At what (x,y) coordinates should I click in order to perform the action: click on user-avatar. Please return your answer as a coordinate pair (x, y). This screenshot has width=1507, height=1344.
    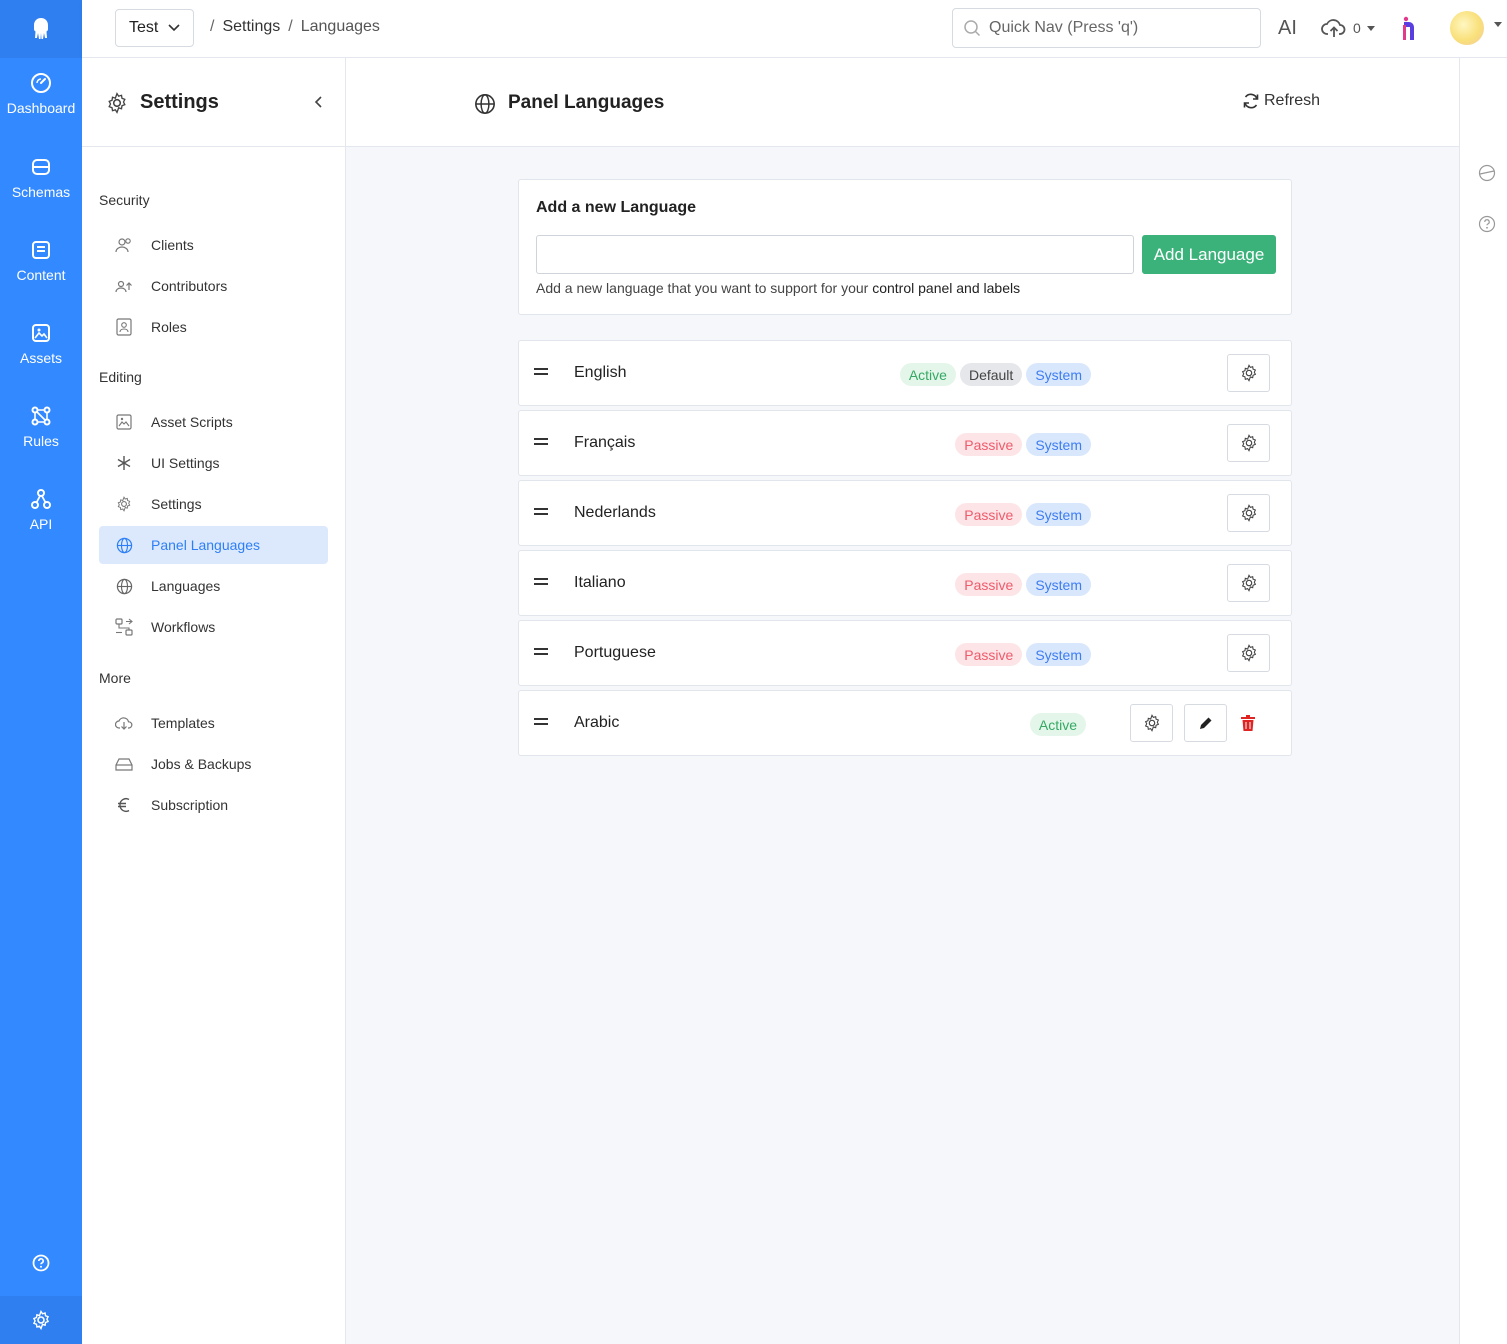
    Looking at the image, I should click on (1467, 28).